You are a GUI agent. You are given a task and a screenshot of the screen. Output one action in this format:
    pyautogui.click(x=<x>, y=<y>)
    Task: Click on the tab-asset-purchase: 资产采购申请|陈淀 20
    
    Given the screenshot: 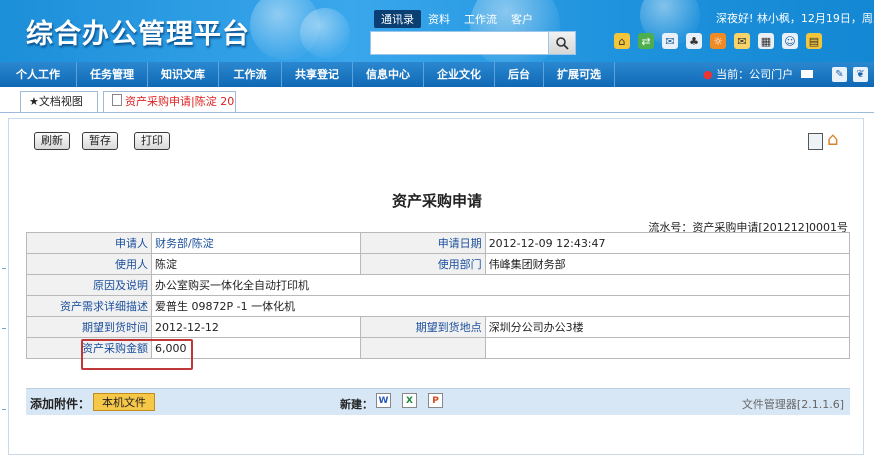 What is the action you would take?
    pyautogui.click(x=169, y=101)
    